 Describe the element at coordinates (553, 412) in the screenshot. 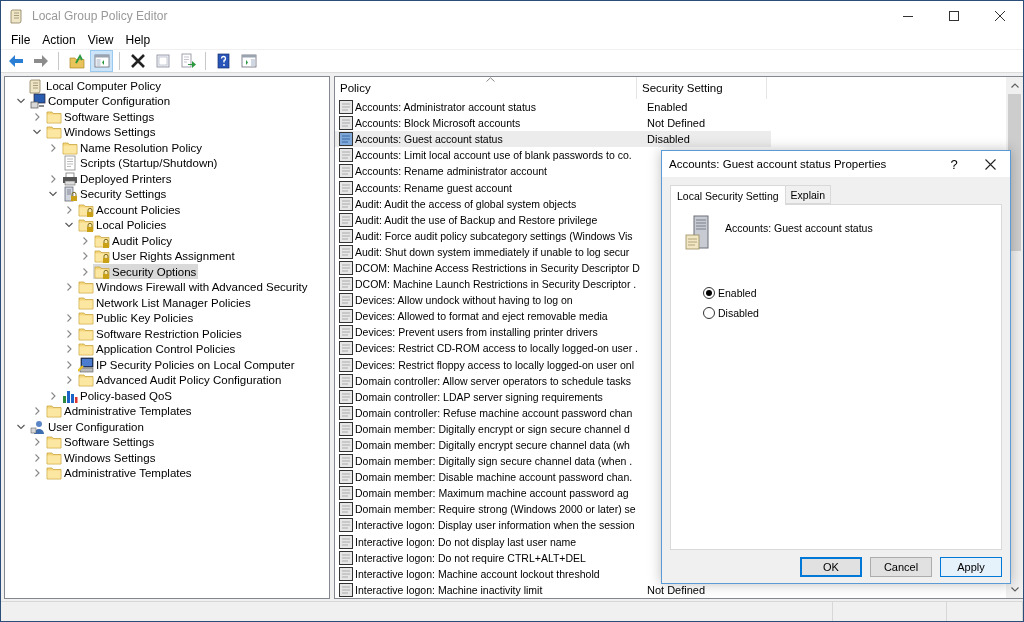

I see `policy-row: Domain controller: Refuse machine account password chan` at that location.